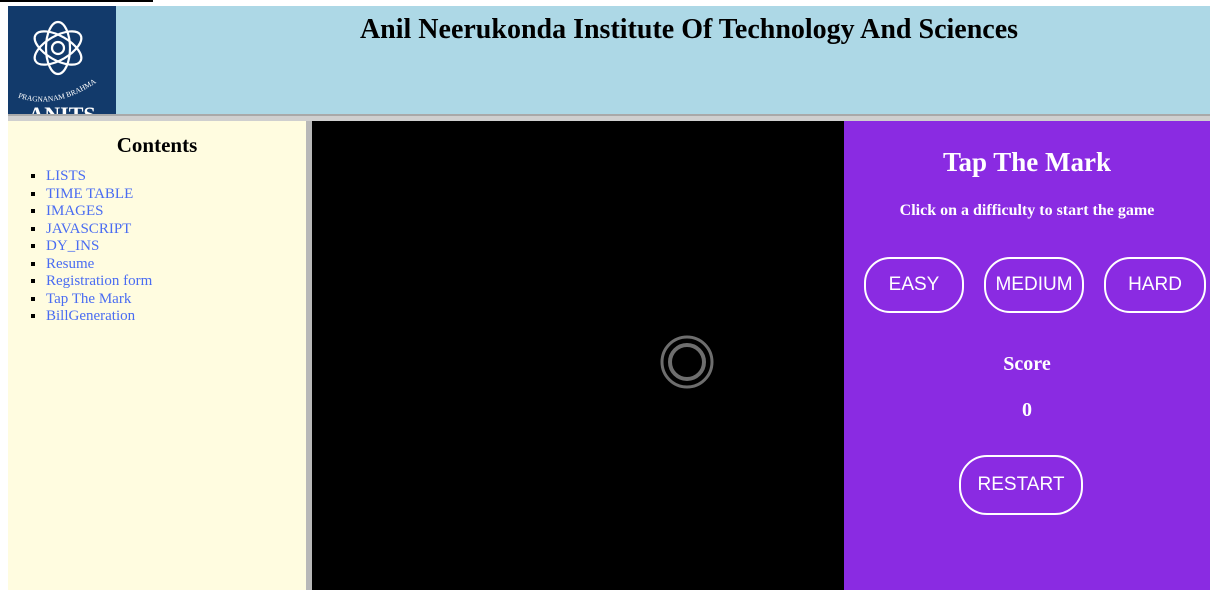 The height and width of the screenshot is (590, 1210). What do you see at coordinates (72, 246) in the screenshot?
I see `sidebar-link-dy-ins: DY_INS` at bounding box center [72, 246].